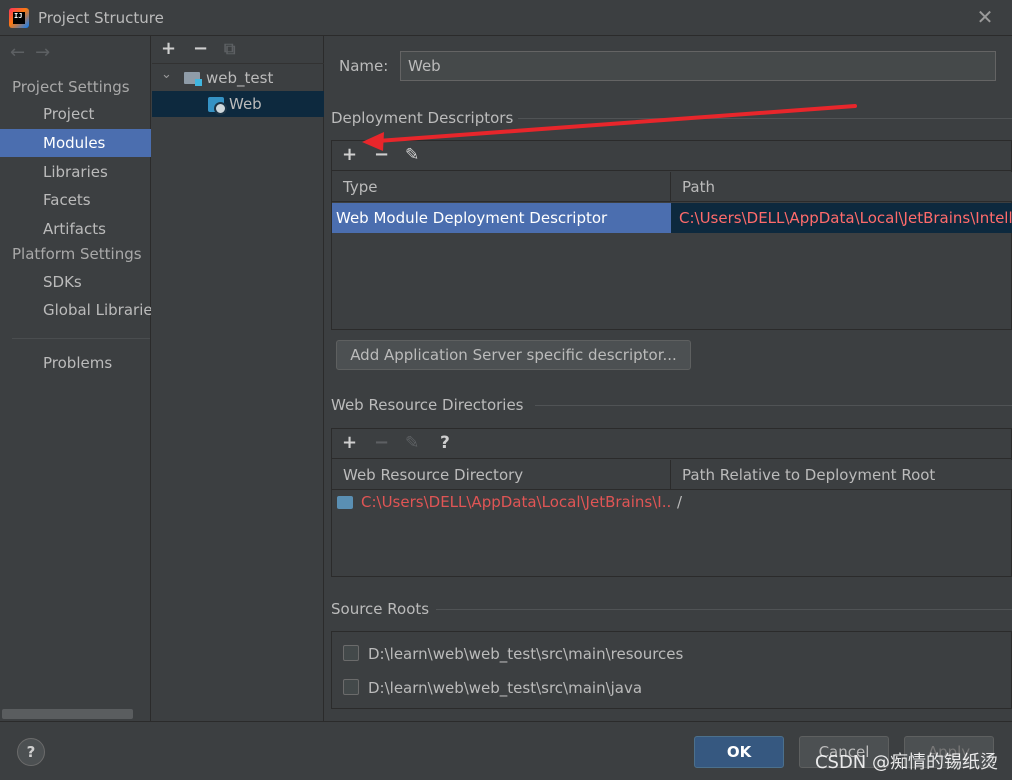 The height and width of the screenshot is (780, 1012). What do you see at coordinates (22, 52) in the screenshot?
I see `back-arrow-icon: ←` at bounding box center [22, 52].